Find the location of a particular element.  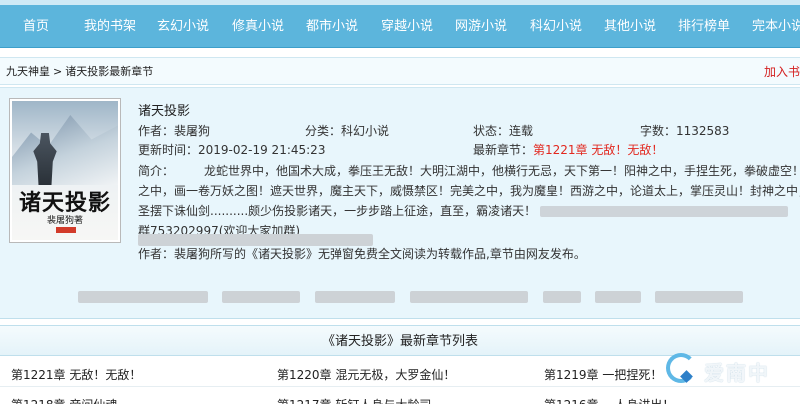

blurred-text is located at coordinates (663, 211).